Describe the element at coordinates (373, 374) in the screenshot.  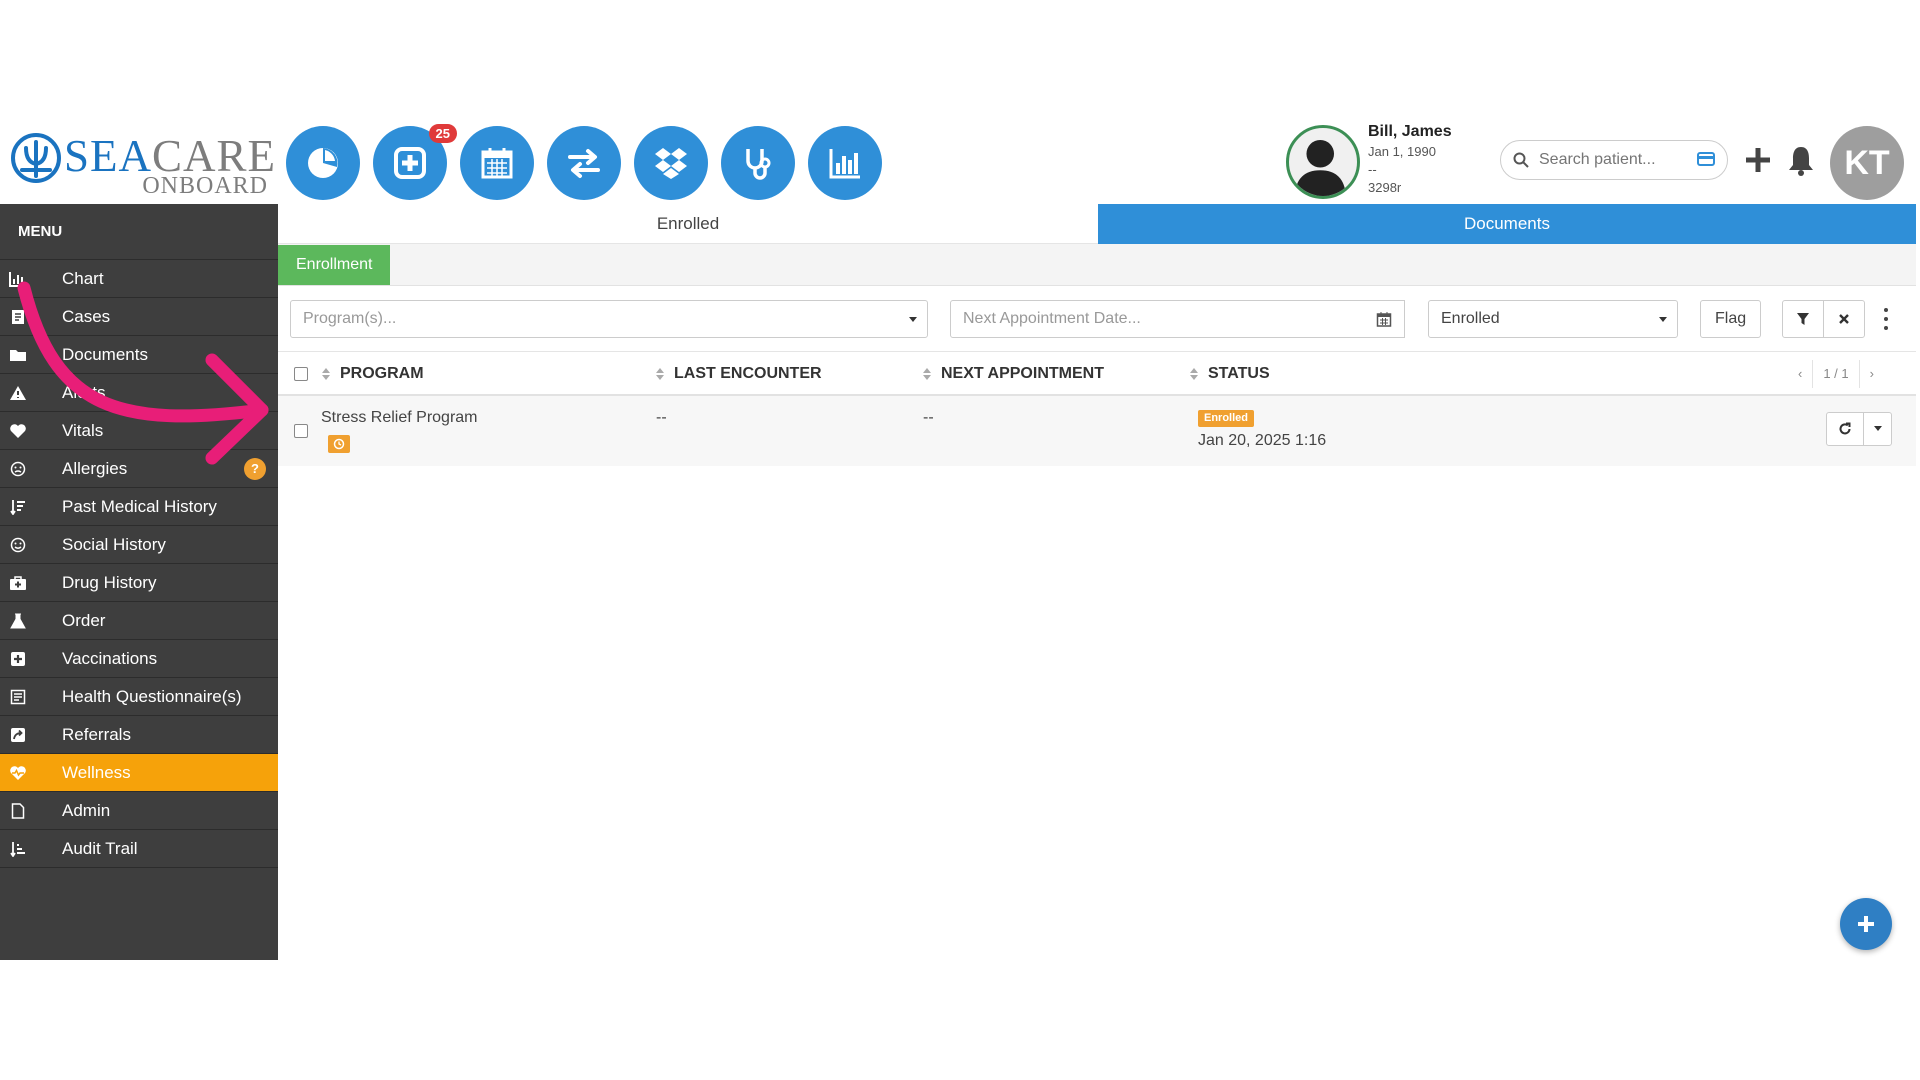
I see `column-program: PROGRAM` at that location.